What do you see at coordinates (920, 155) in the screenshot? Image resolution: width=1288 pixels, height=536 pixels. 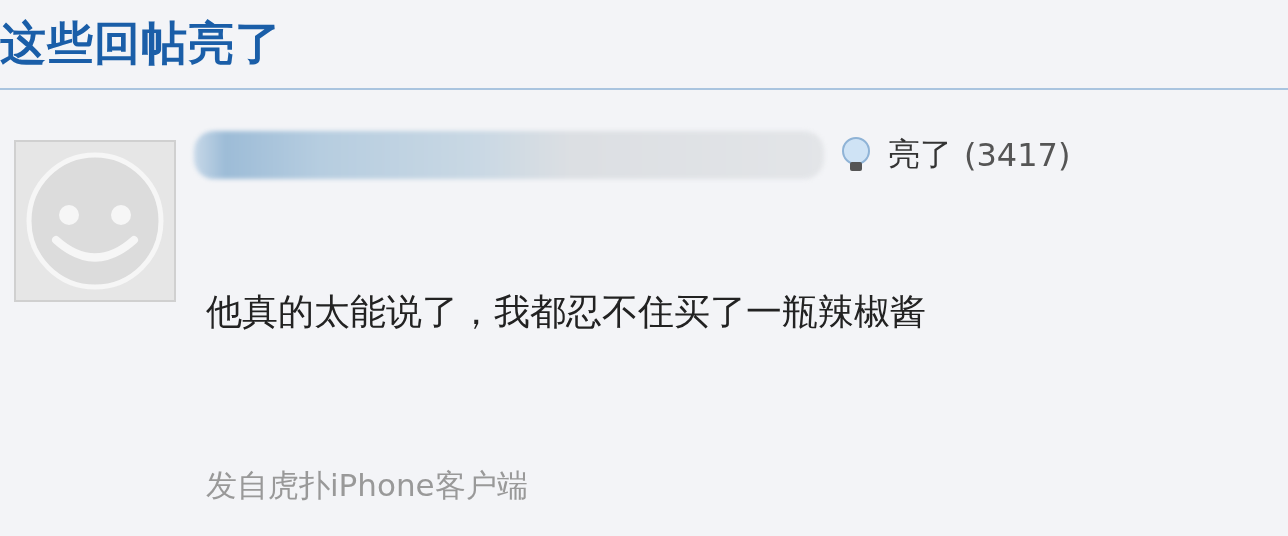 I see `light-label: 亮了` at bounding box center [920, 155].